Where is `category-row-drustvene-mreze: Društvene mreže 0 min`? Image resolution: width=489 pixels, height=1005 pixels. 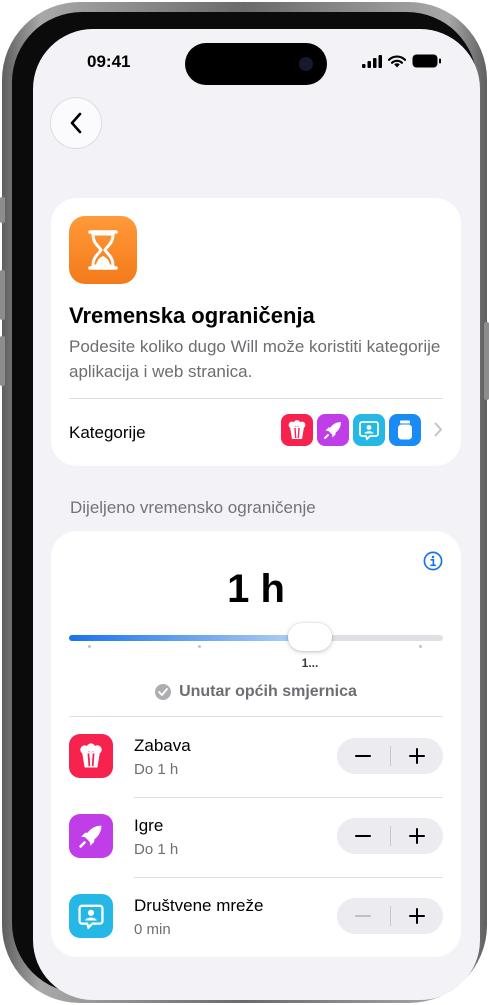 category-row-drustvene-mreze: Društvene mreže 0 min is located at coordinates (256, 917).